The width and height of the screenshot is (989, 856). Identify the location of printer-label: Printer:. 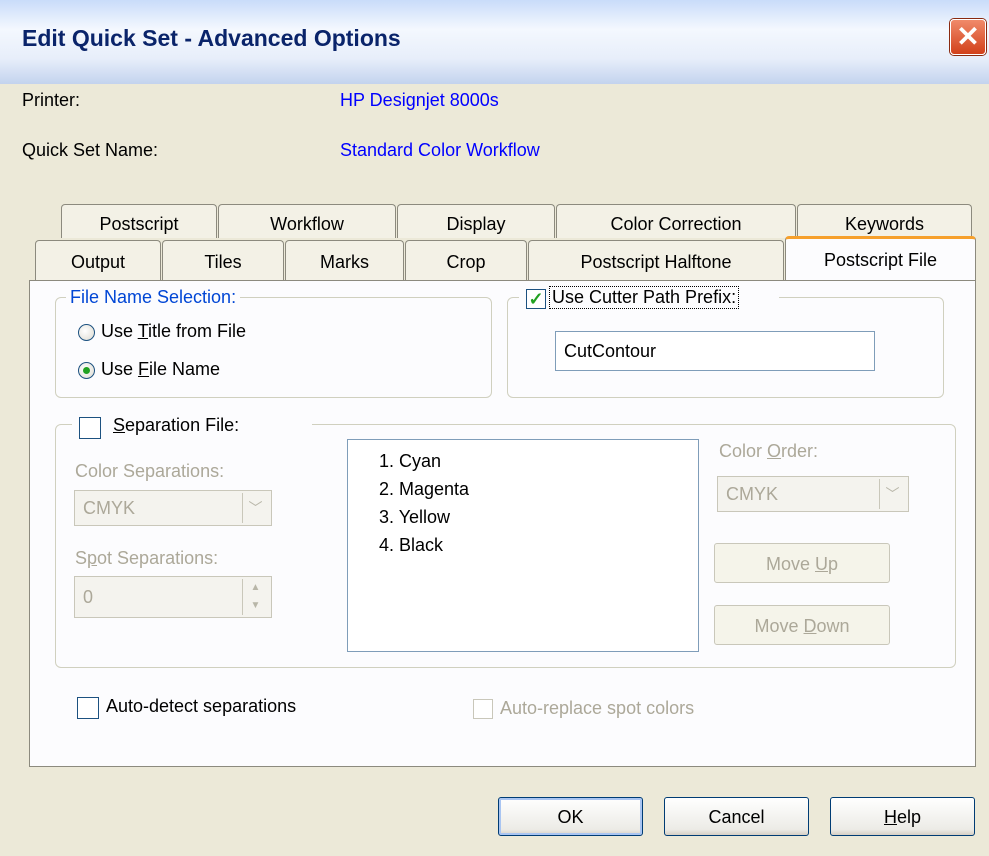
(51, 100).